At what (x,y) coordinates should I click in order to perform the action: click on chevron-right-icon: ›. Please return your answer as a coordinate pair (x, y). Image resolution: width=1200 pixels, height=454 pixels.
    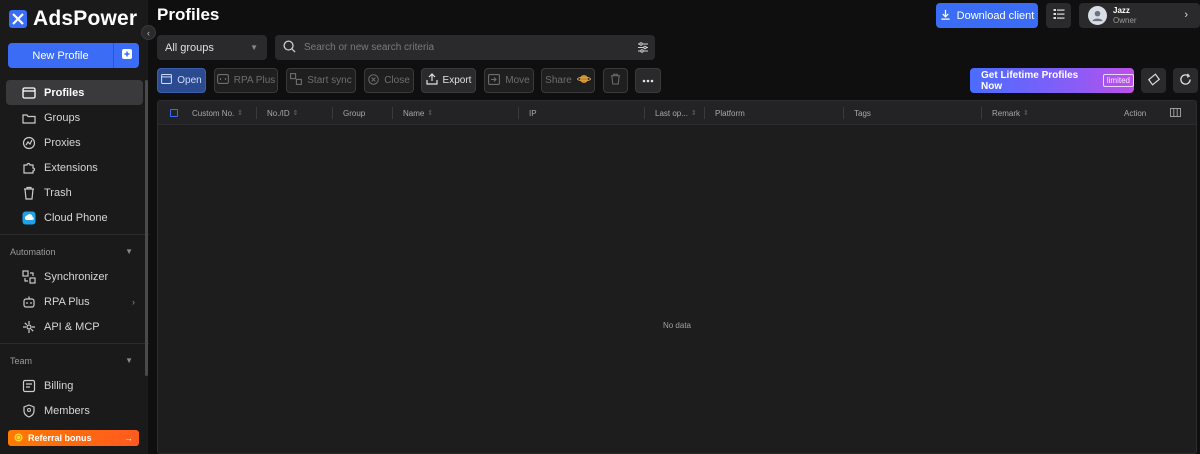
    Looking at the image, I should click on (133, 301).